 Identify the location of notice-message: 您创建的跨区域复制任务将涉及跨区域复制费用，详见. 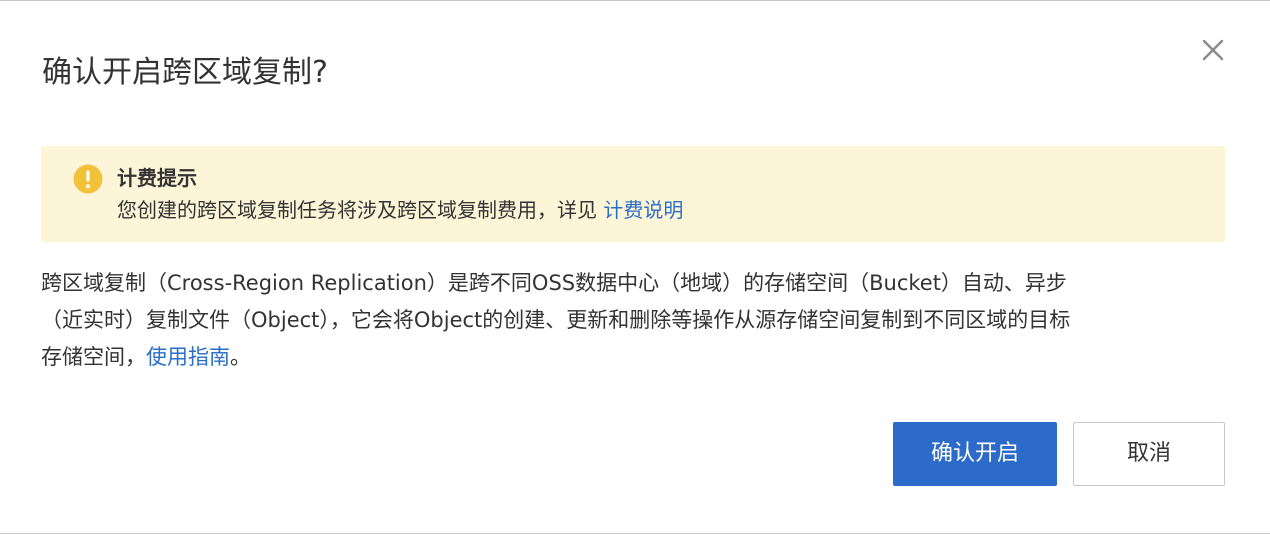
(360, 210).